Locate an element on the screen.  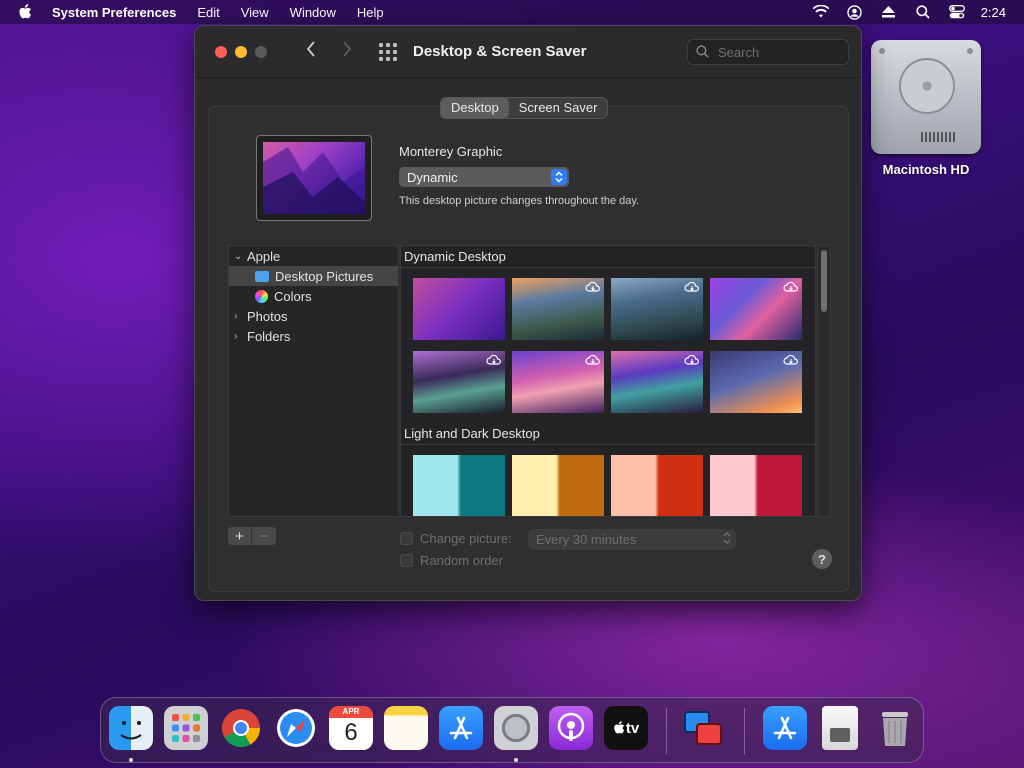
random-order-label: Random order is located at coordinates (462, 560).